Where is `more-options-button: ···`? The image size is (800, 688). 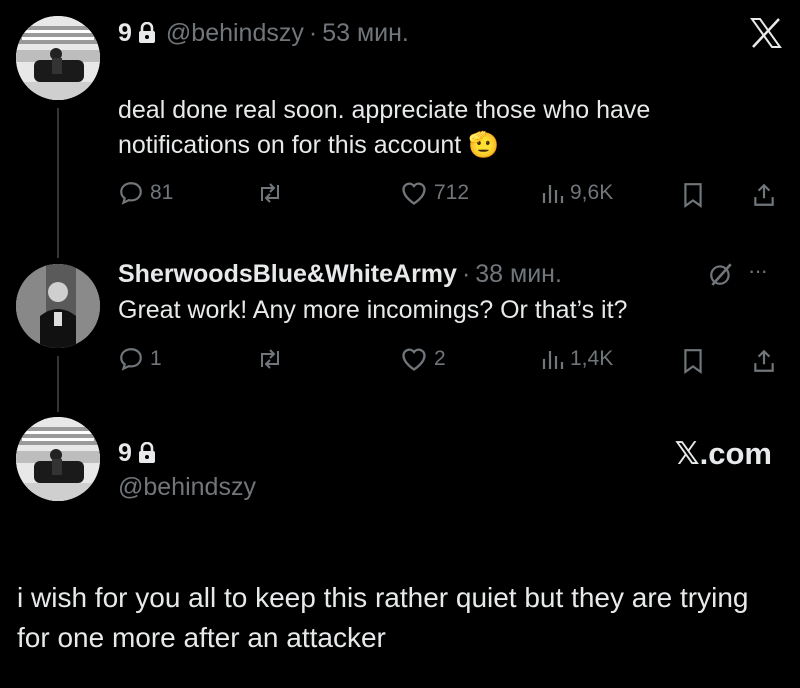
more-options-button: ··· is located at coordinates (758, 271).